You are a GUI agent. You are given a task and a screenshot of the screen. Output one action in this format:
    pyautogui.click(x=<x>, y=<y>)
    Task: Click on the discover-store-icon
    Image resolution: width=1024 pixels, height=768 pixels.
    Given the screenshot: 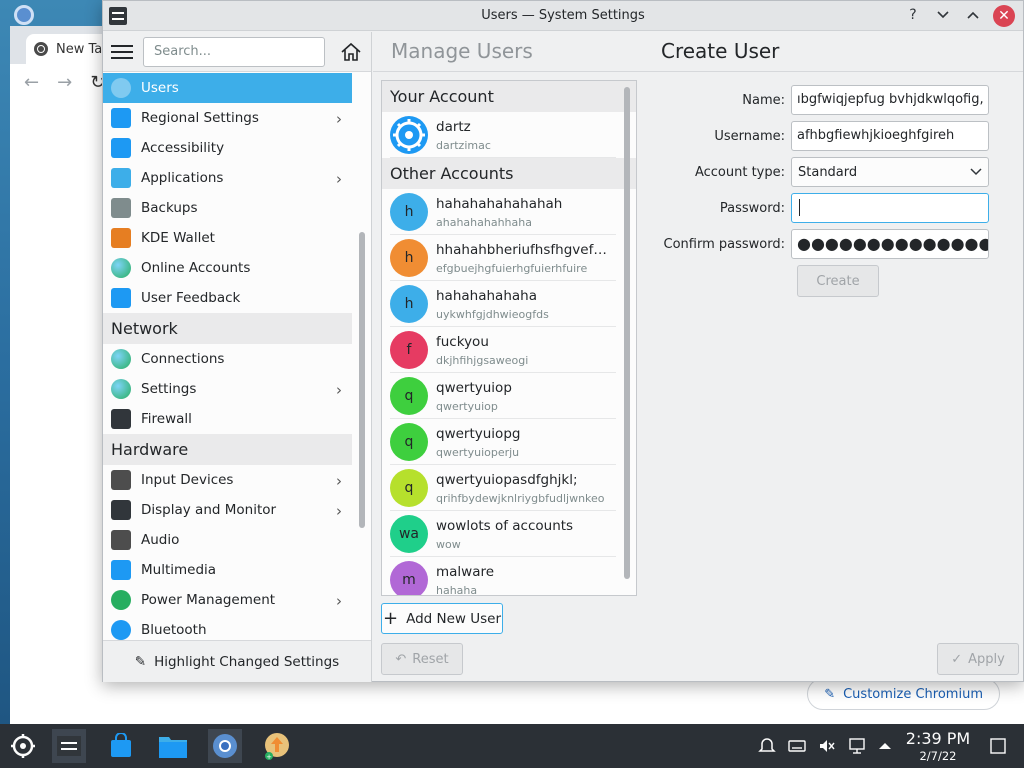 What is the action you would take?
    pyautogui.click(x=121, y=746)
    